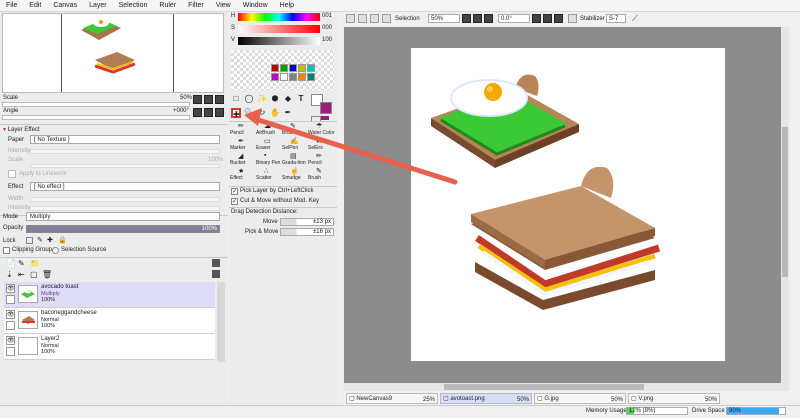 Image resolution: width=800 pixels, height=418 pixels. I want to click on canvas-tab: ▢ G.jpg 50%, so click(580, 398).